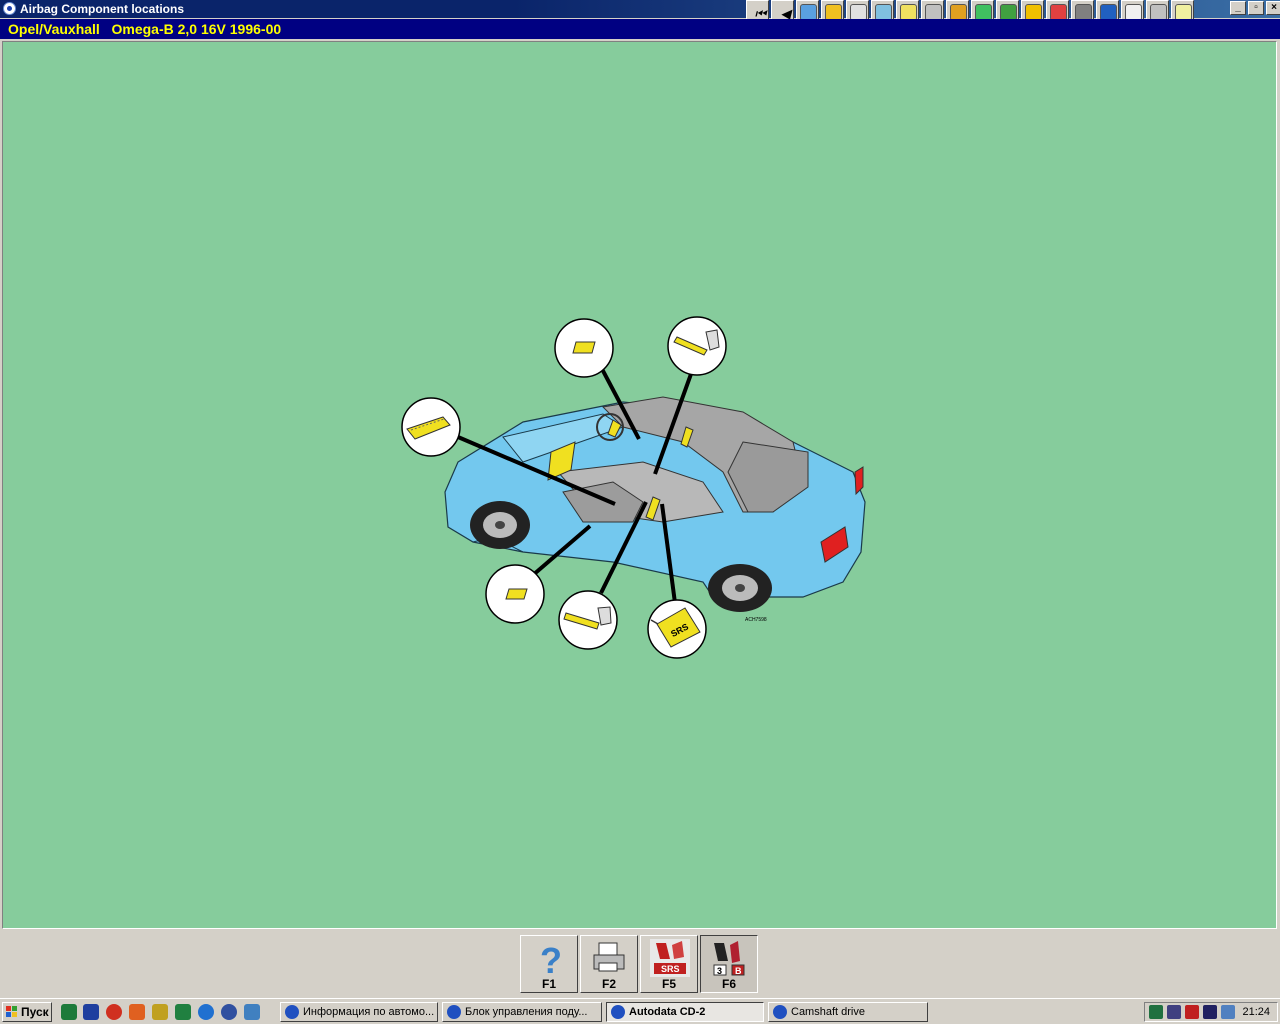  What do you see at coordinates (828, 1012) in the screenshot?
I see `task-label: Camshaft drive` at bounding box center [828, 1012].